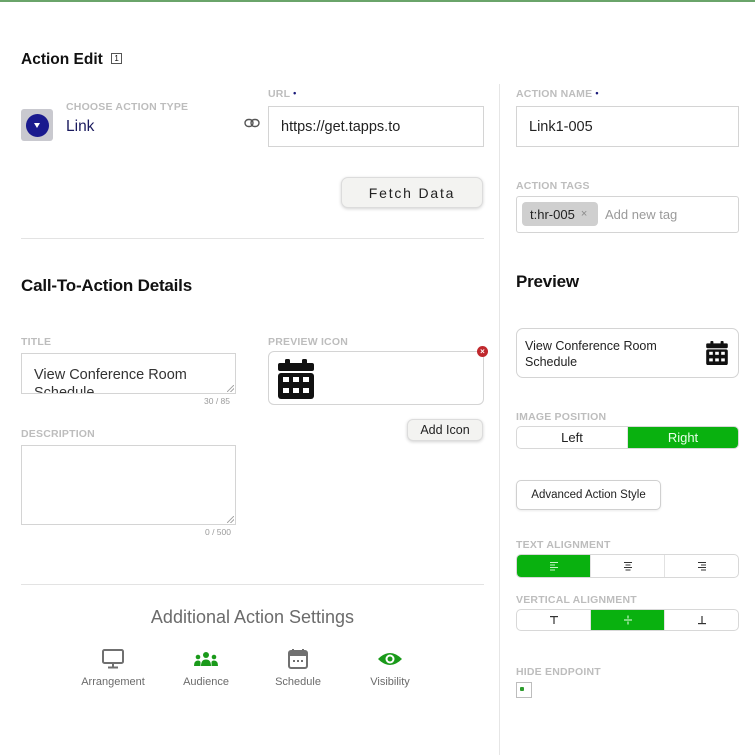  I want to click on vertical-align-top, so click(554, 620).